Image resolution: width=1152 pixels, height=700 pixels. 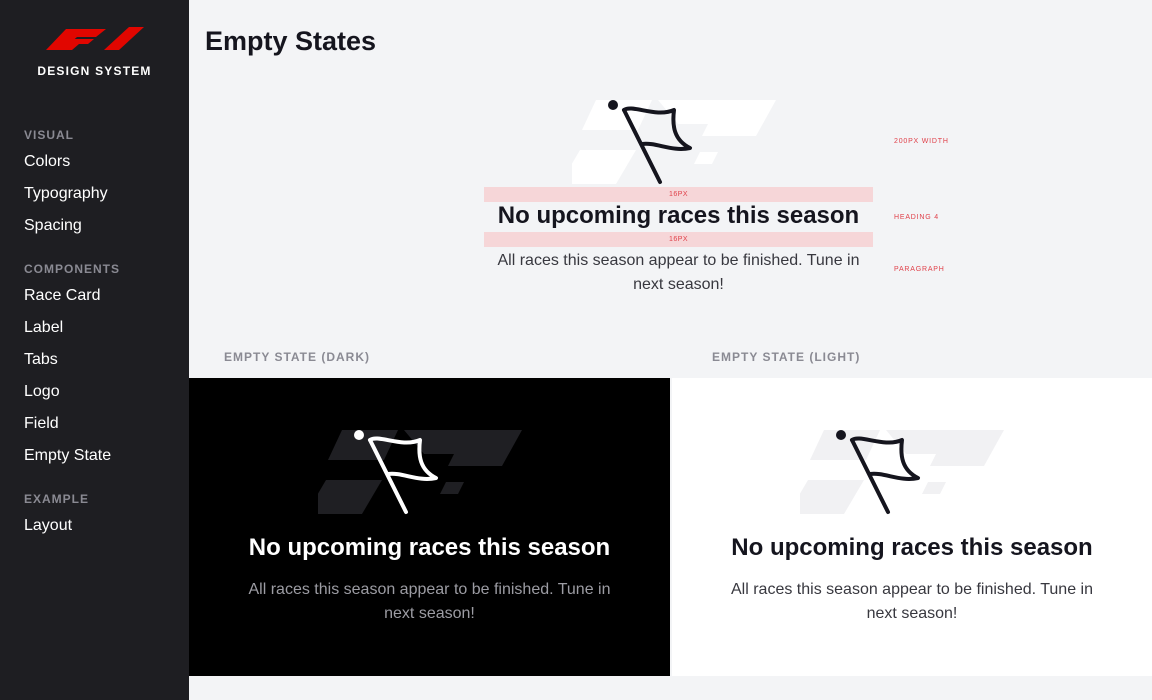 I want to click on nav-item-spacing: Spacing, so click(x=53, y=226).